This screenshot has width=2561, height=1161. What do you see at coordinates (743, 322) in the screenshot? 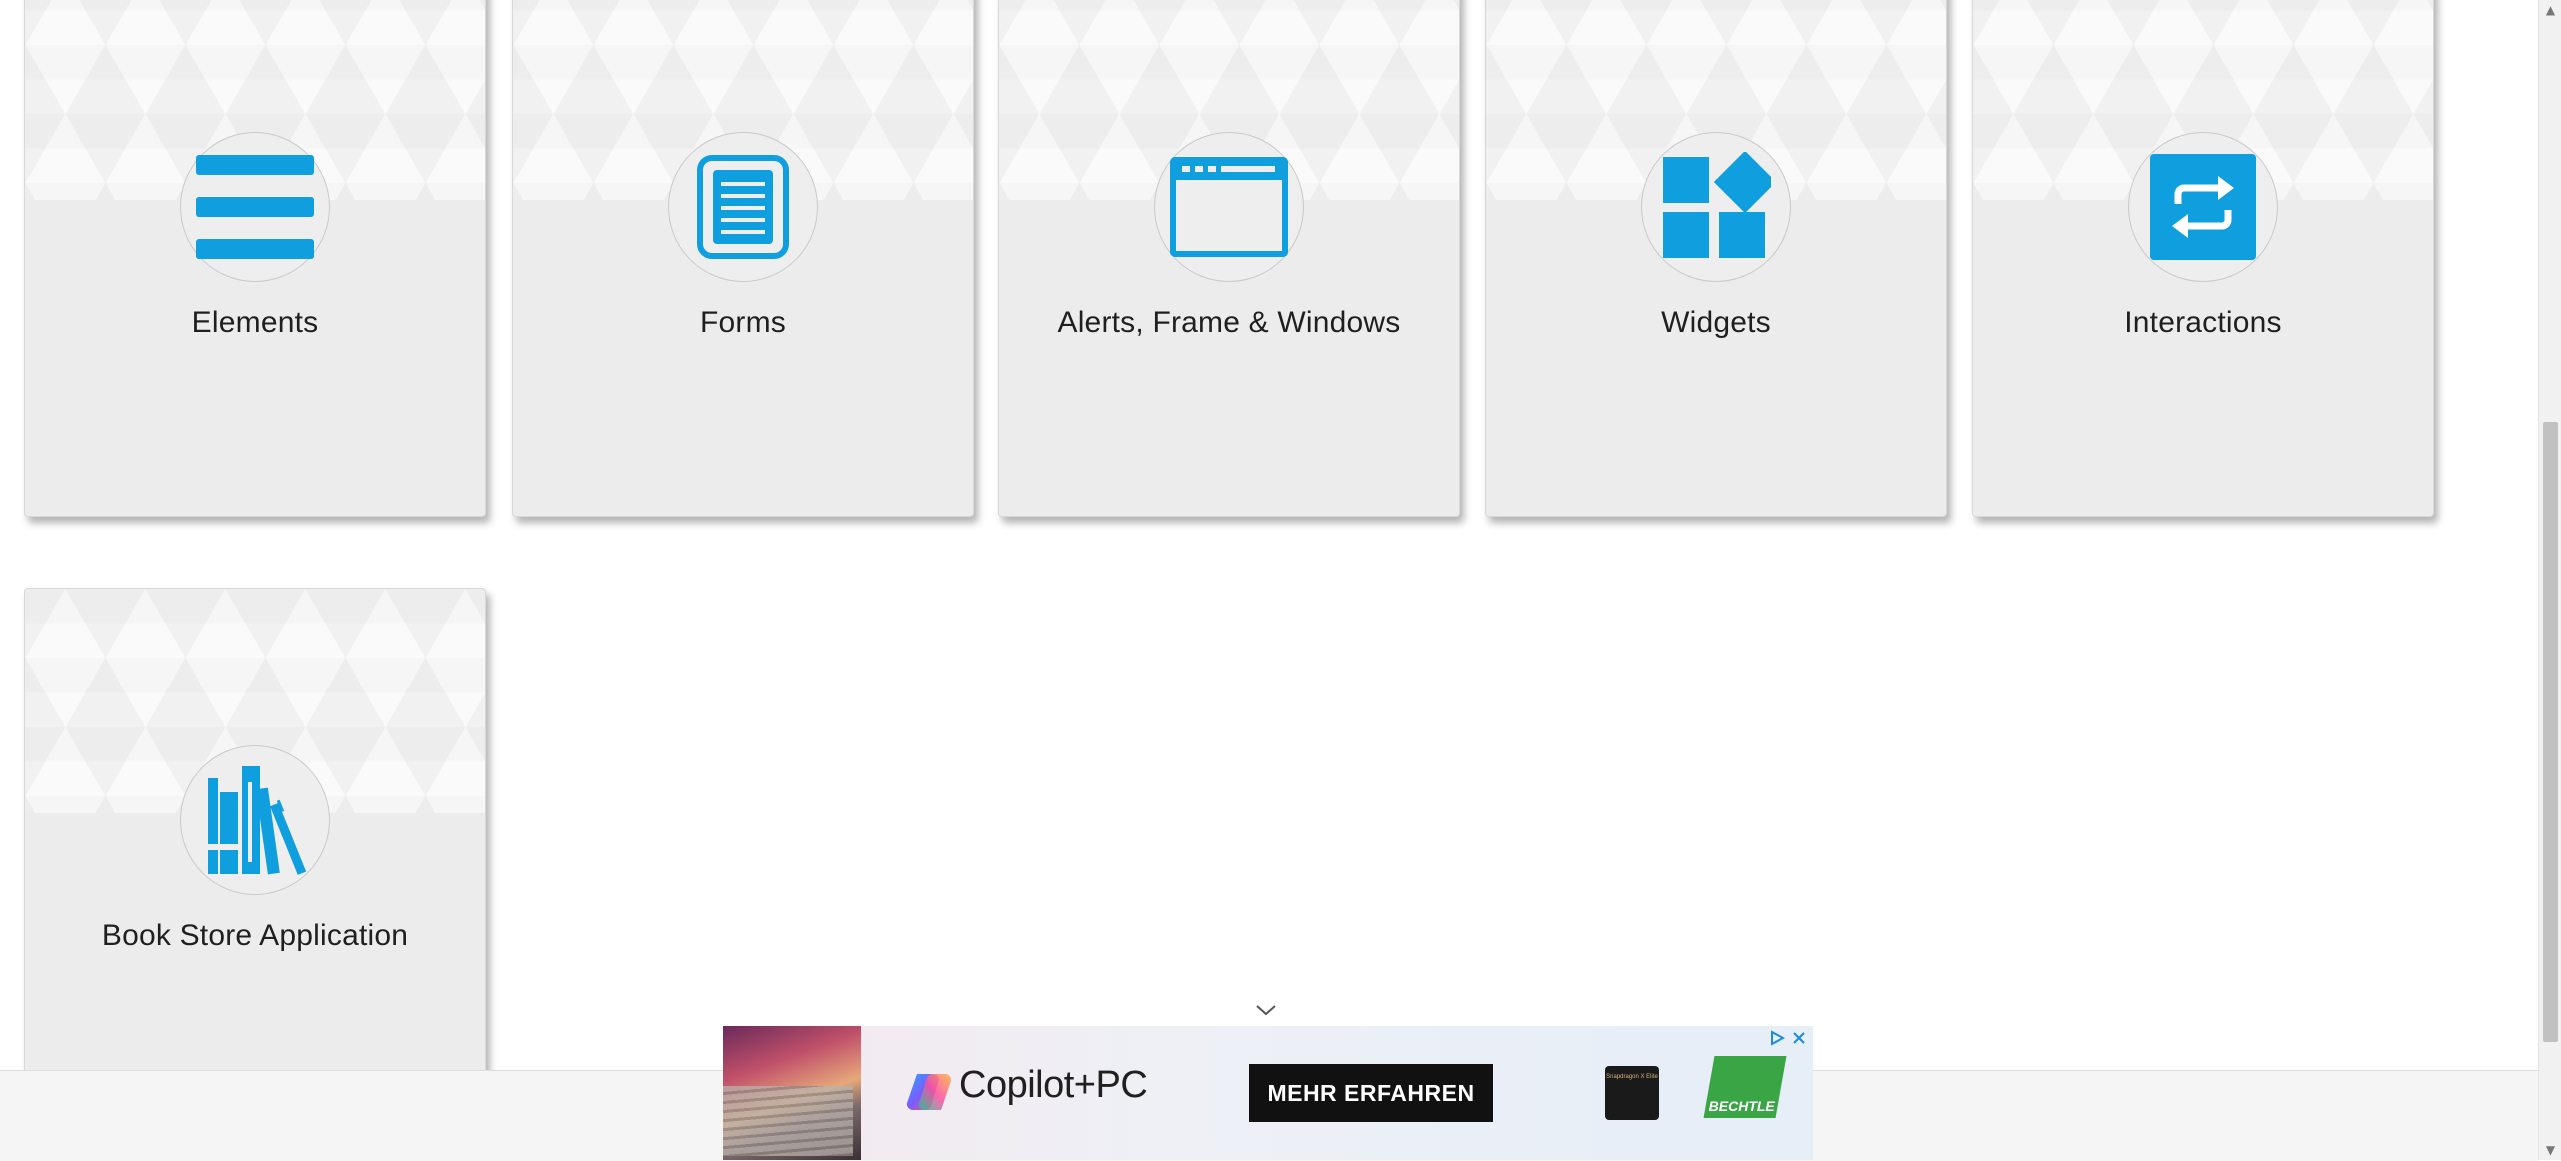
I see `card-title: Forms` at bounding box center [743, 322].